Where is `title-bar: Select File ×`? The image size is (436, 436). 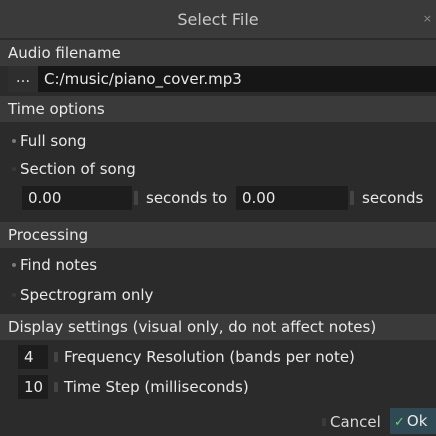 title-bar: Select File × is located at coordinates (218, 19).